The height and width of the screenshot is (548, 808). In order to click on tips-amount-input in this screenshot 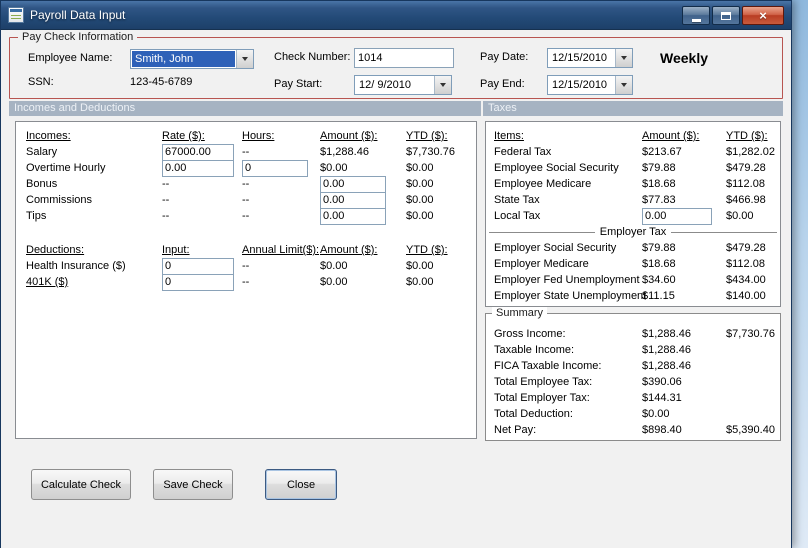, I will do `click(353, 216)`.